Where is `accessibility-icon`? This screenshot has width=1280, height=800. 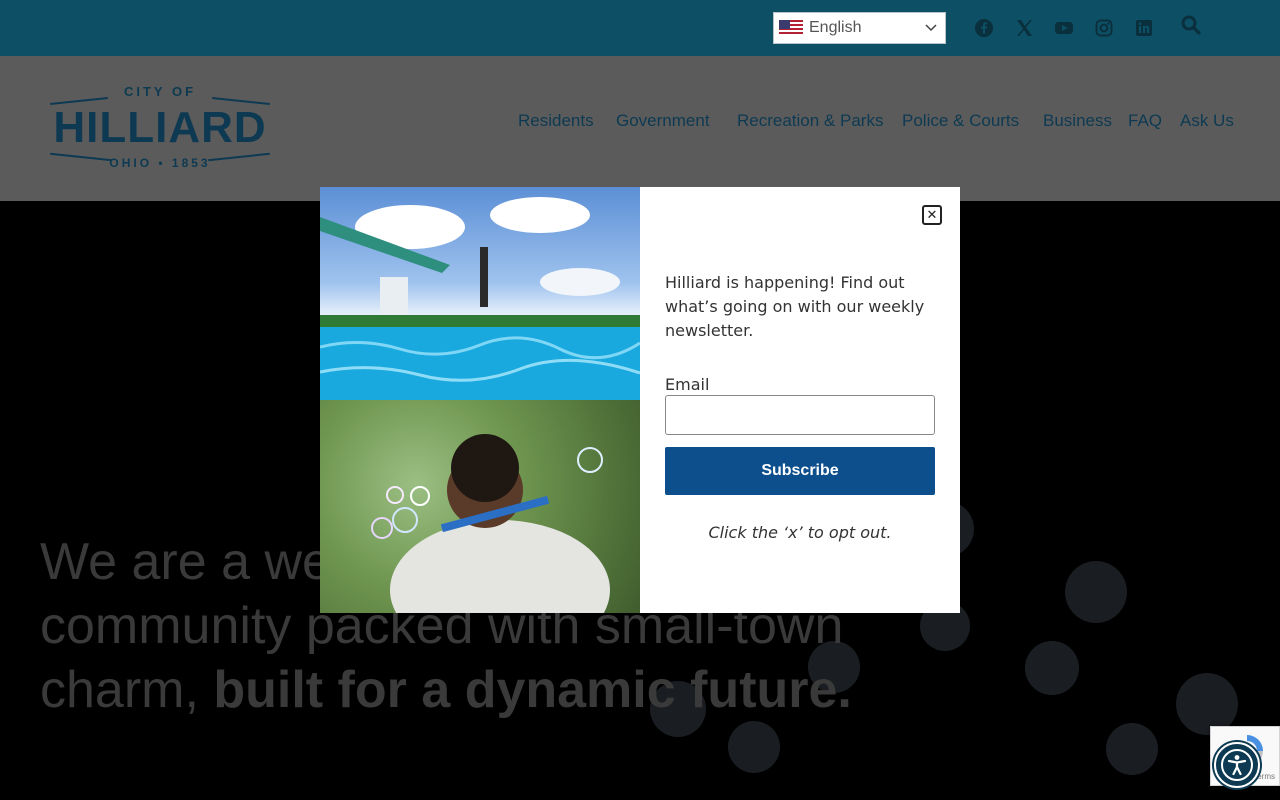
accessibility-icon is located at coordinates (1237, 765).